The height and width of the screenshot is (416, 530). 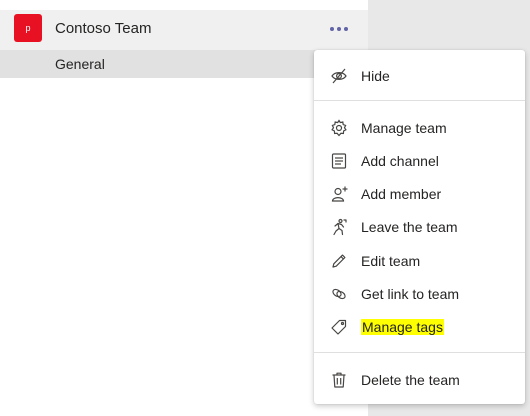 I want to click on gear-icon, so click(x=339, y=128).